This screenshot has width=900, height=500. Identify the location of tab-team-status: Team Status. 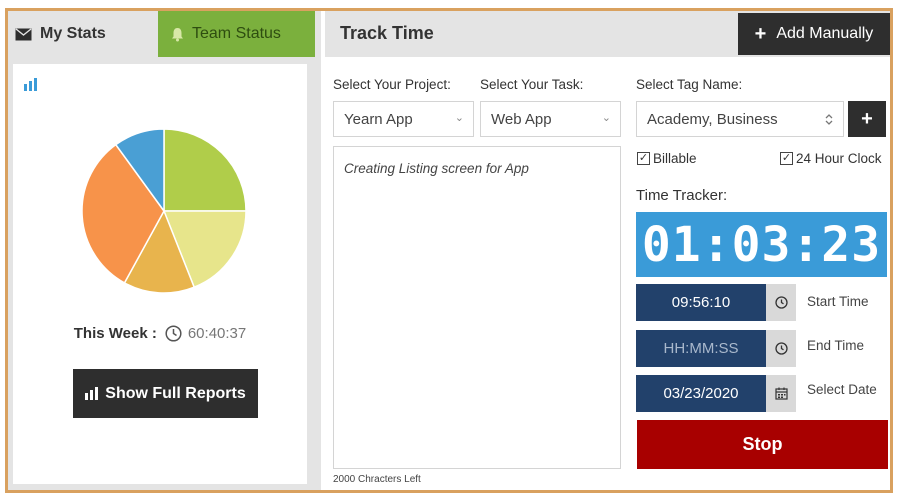
(236, 34).